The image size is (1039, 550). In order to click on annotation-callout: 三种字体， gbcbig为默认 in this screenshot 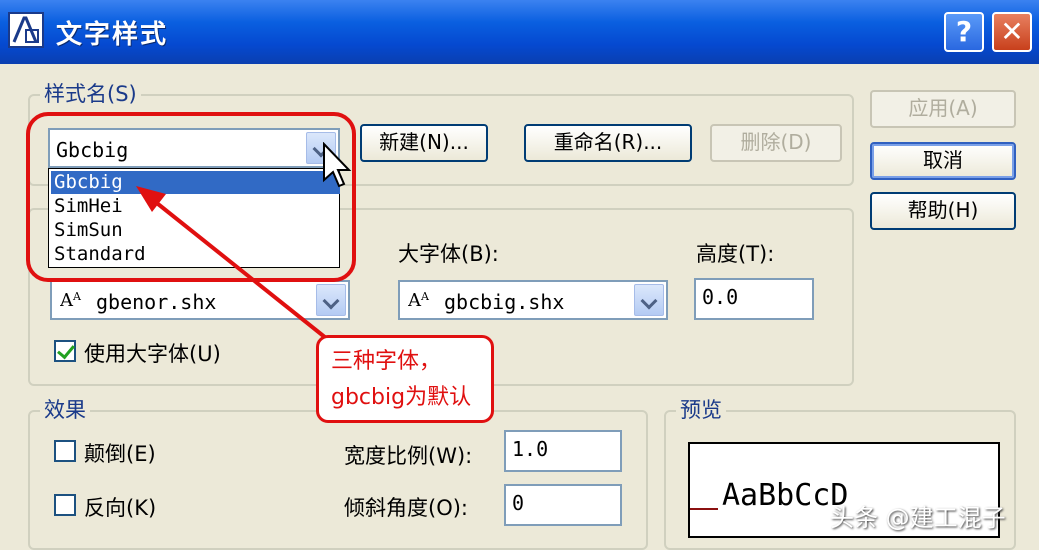, I will do `click(405, 379)`.